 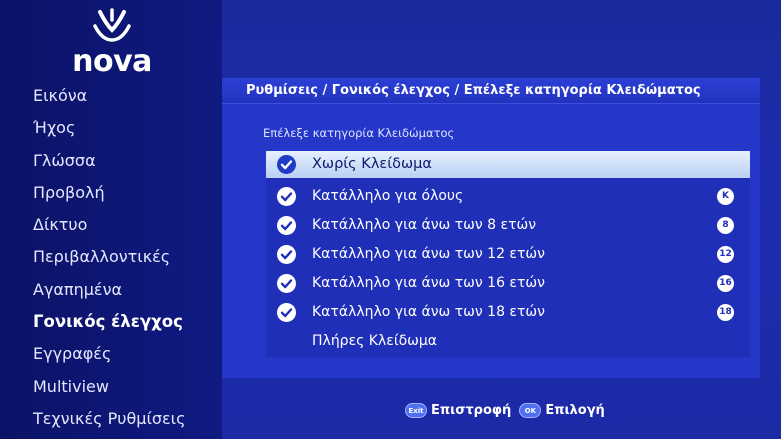 What do you see at coordinates (111, 387) in the screenshot?
I see `sidebar-item-multiview: Multiview` at bounding box center [111, 387].